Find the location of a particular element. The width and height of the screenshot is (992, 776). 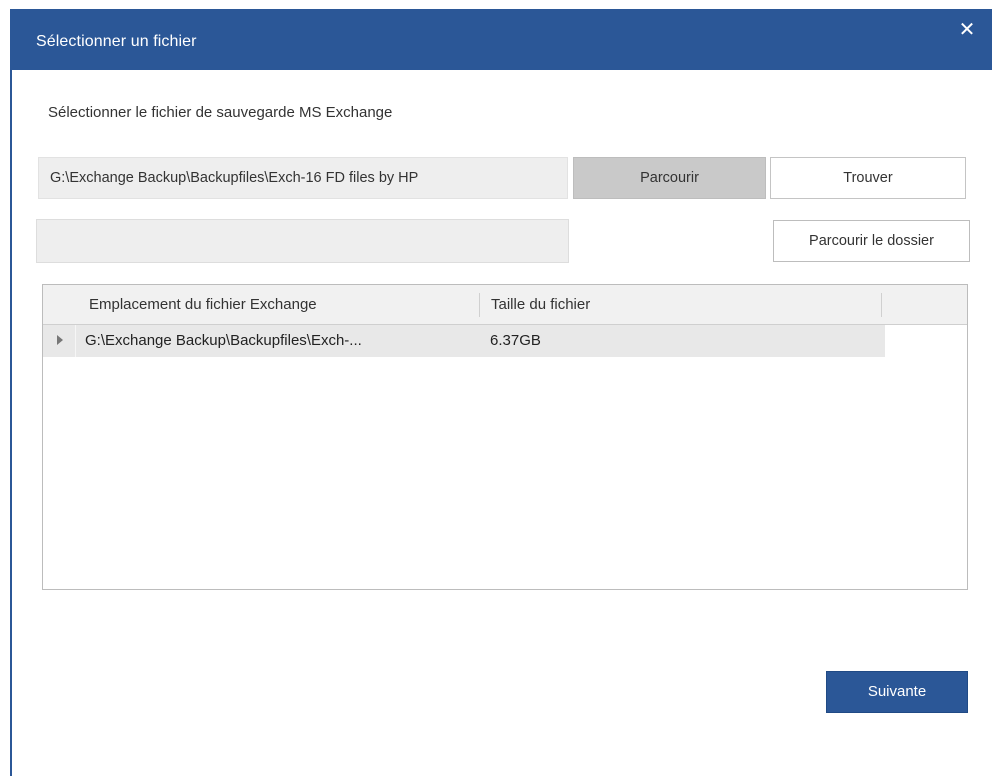

column-header-size: Taille du fichier is located at coordinates (540, 305).